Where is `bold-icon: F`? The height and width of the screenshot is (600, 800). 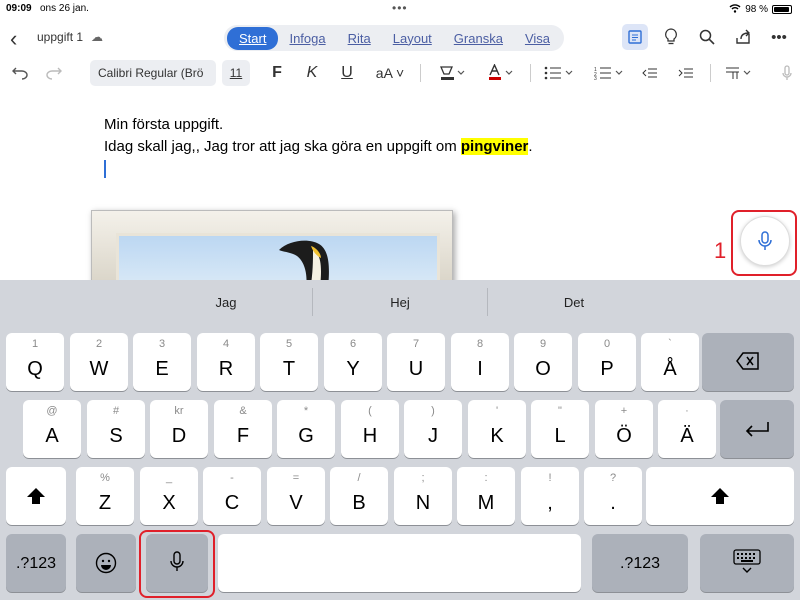
bold-icon: F is located at coordinates (277, 73).